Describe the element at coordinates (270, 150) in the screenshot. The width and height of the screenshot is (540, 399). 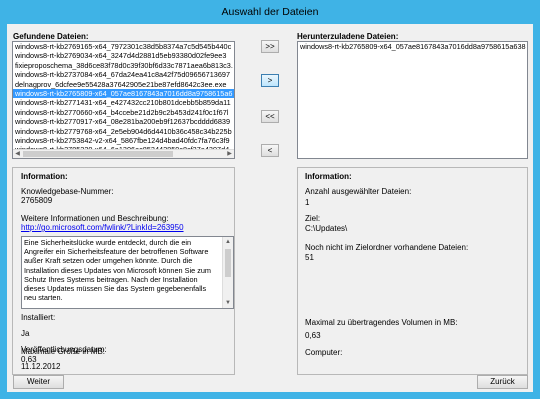
I see `remove-button: <` at that location.